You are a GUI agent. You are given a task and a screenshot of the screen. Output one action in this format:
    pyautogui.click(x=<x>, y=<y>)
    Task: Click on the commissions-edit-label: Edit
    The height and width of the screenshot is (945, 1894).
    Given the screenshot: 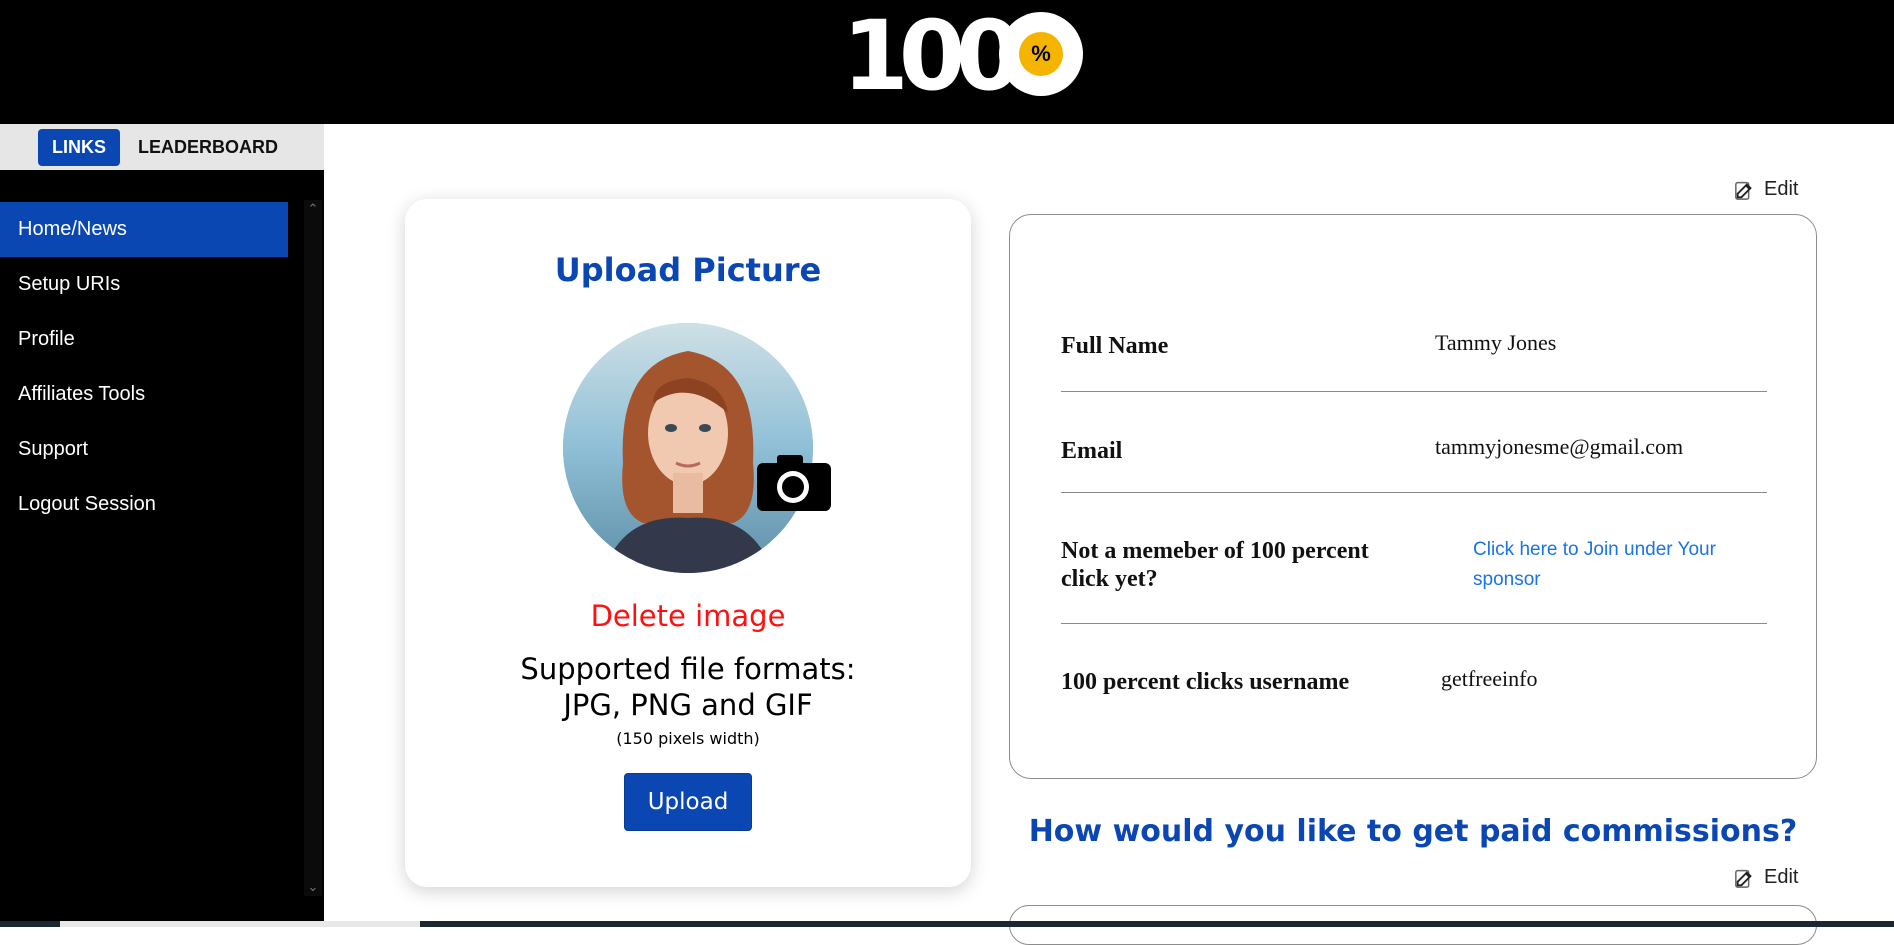 What is the action you would take?
    pyautogui.click(x=1781, y=877)
    